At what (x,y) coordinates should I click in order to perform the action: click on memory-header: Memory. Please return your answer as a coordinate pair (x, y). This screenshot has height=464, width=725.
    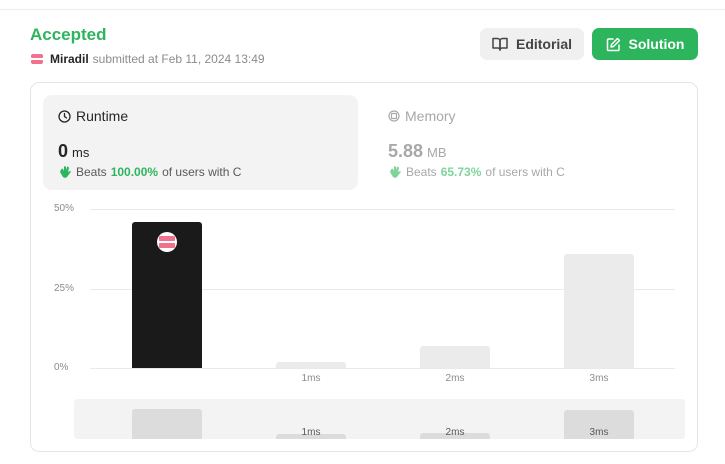
    Looking at the image, I should click on (422, 116).